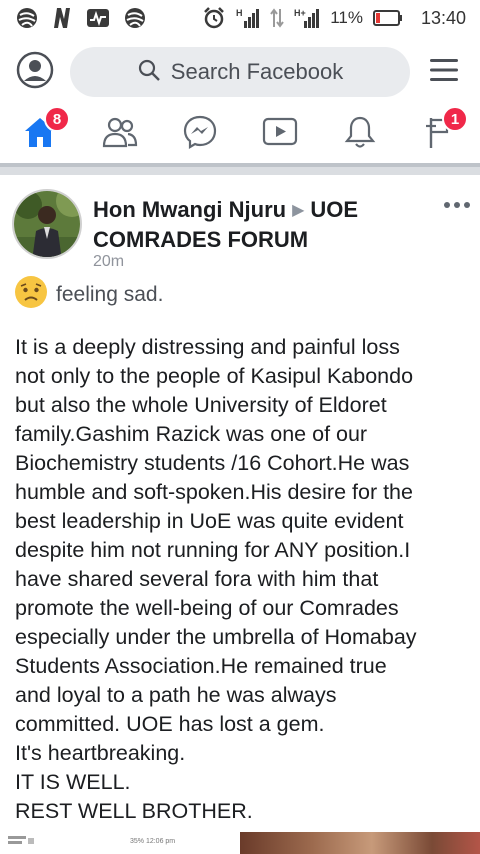  What do you see at coordinates (298, 210) in the screenshot?
I see `shared-to-arrow-icon: ▶` at bounding box center [298, 210].